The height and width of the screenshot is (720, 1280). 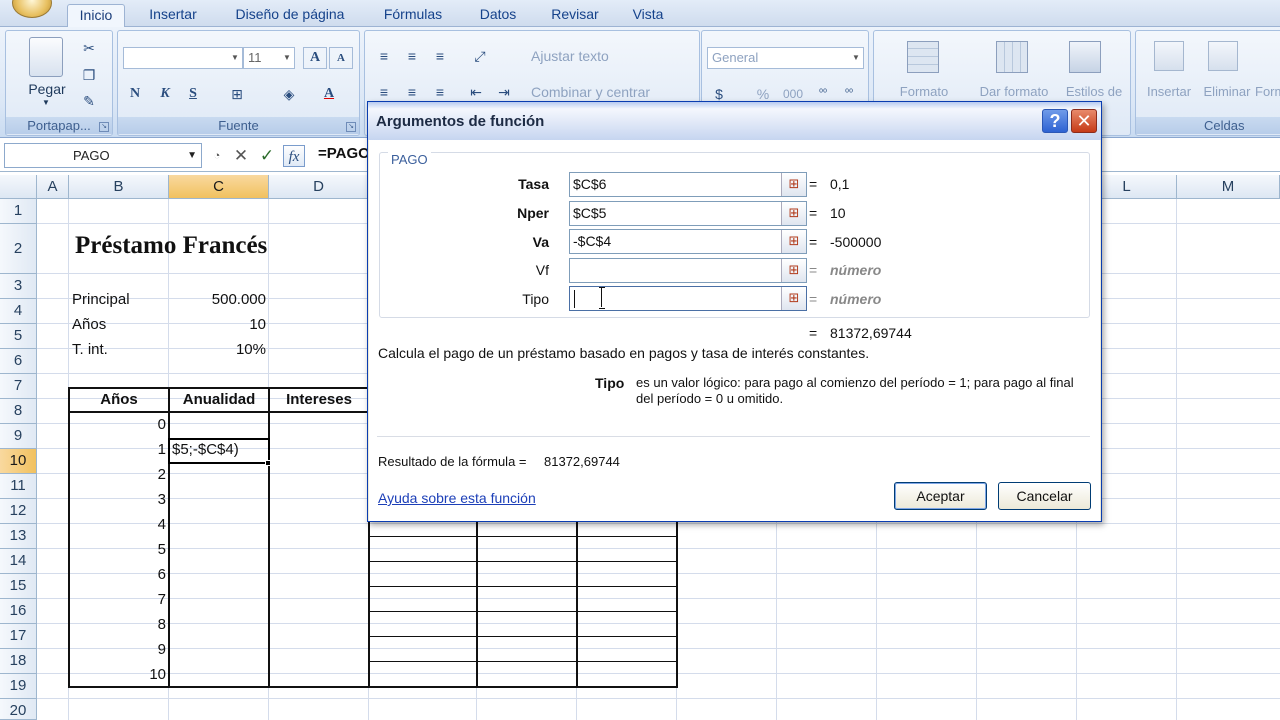 What do you see at coordinates (96, 16) in the screenshot?
I see `tab-inicio: Inicio` at bounding box center [96, 16].